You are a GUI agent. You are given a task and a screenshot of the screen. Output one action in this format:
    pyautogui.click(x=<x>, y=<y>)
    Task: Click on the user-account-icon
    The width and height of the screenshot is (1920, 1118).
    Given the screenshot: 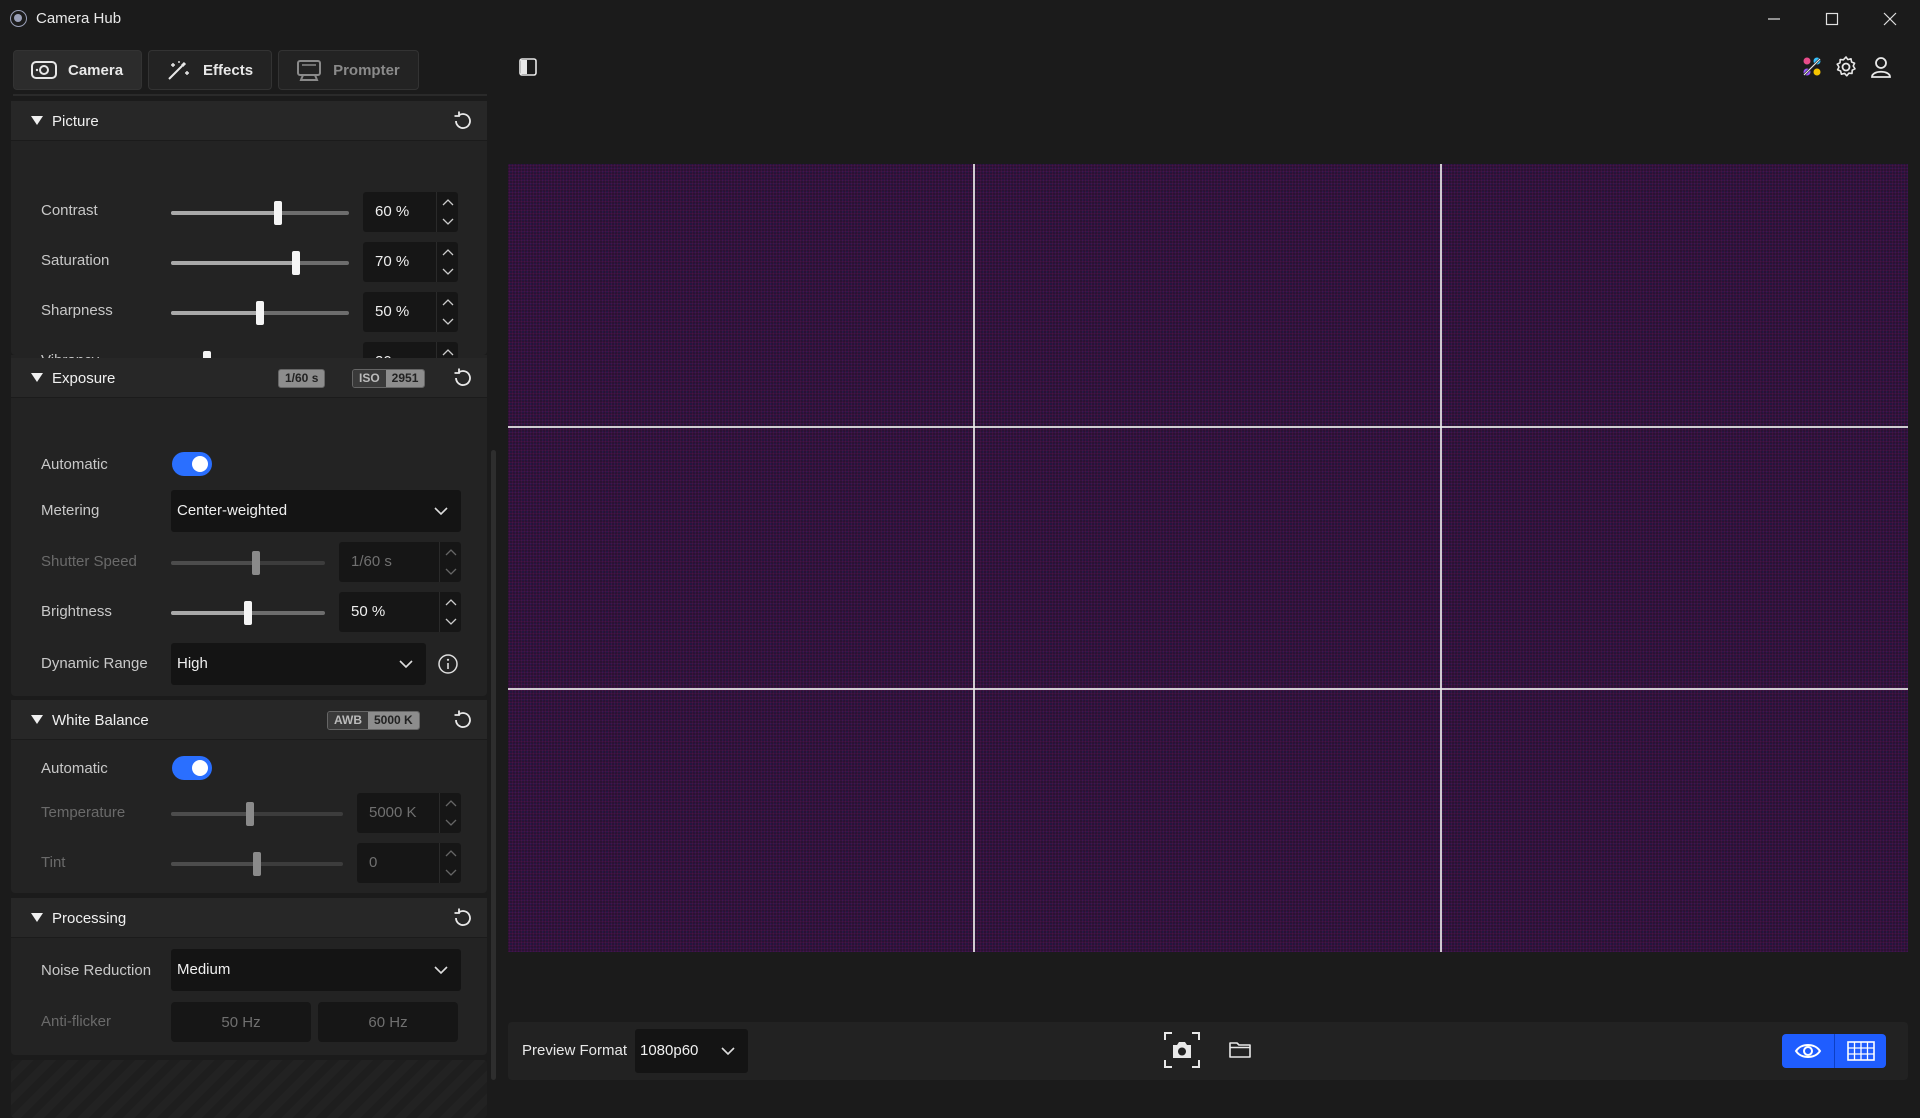 What is the action you would take?
    pyautogui.click(x=1881, y=67)
    